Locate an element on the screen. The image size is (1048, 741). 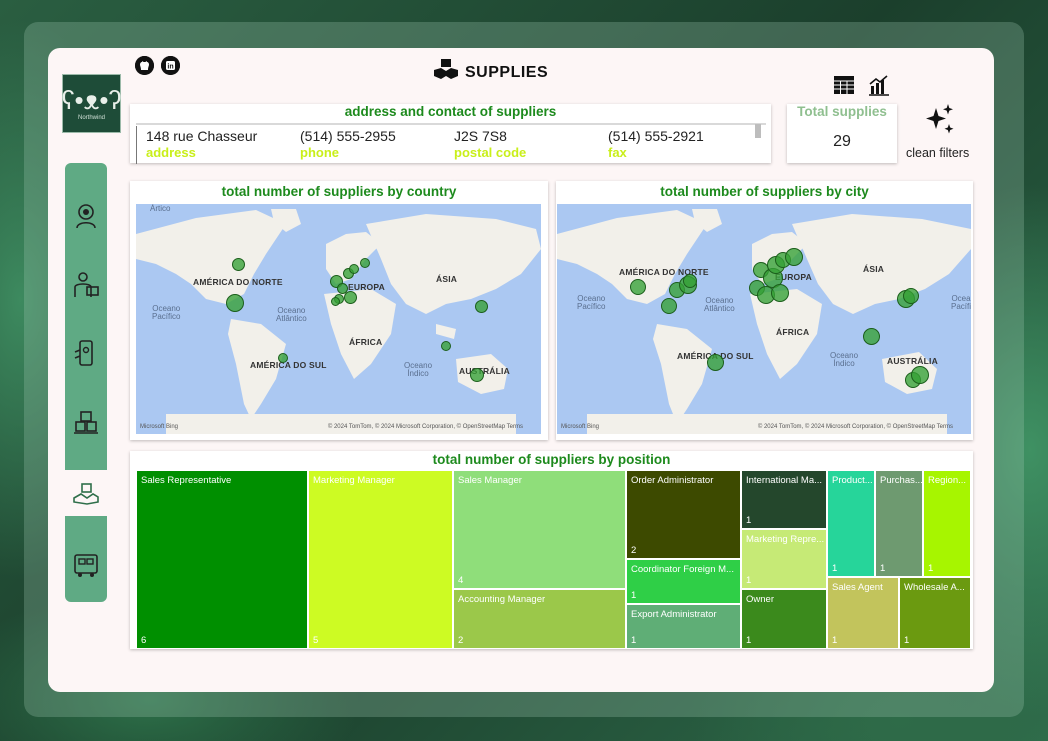
treemap-cell: Region... 1 is located at coordinates (947, 523).